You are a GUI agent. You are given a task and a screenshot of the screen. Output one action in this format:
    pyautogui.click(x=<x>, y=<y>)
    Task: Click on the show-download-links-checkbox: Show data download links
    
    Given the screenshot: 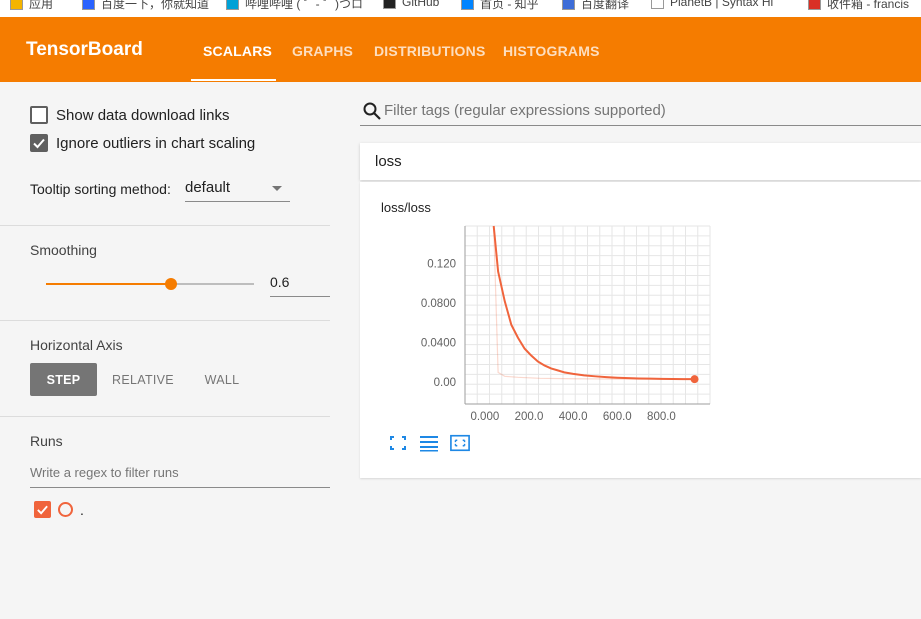 What is the action you would take?
    pyautogui.click(x=129, y=115)
    